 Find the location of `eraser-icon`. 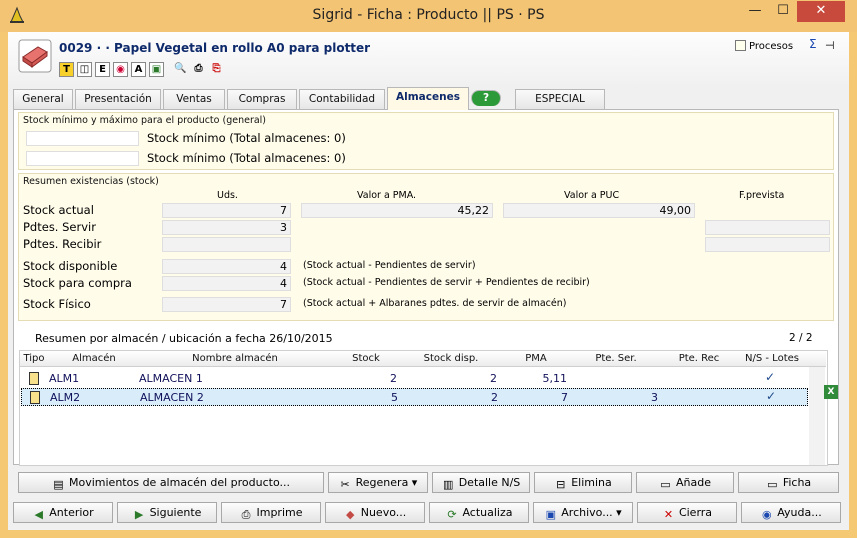

eraser-icon is located at coordinates (35, 56).